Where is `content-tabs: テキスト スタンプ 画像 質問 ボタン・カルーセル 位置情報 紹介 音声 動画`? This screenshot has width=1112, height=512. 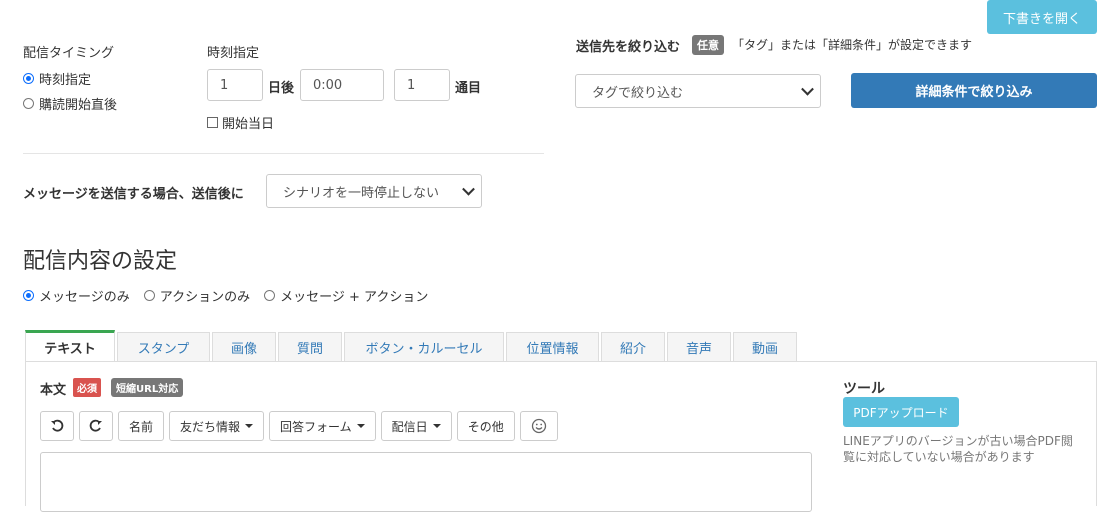 content-tabs: テキスト スタンプ 画像 質問 ボタン・カルーセル 位置情報 紹介 音声 動画 is located at coordinates (412, 346).